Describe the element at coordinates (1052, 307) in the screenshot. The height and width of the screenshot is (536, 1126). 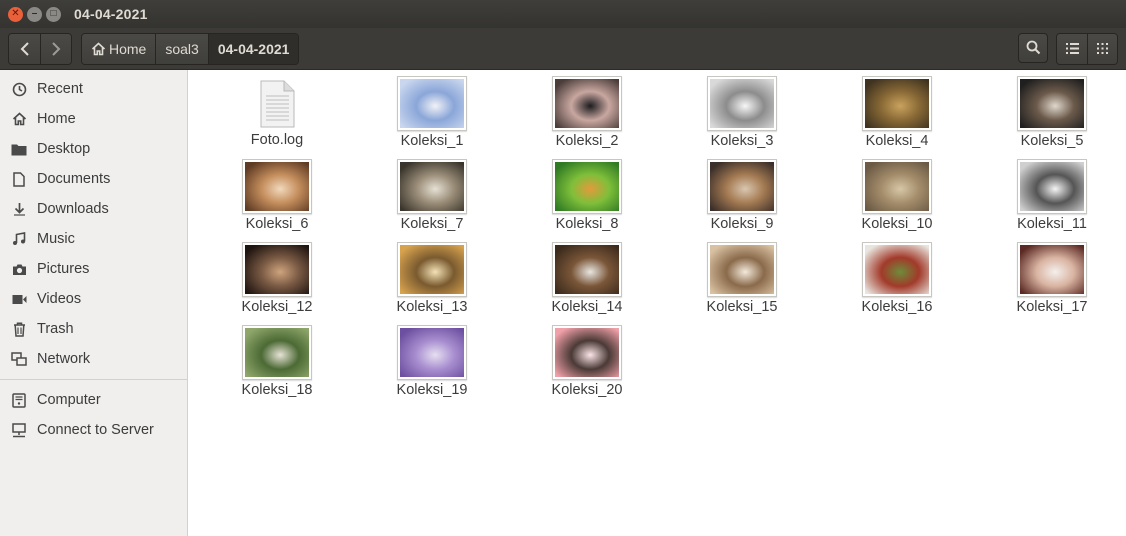
I see `file-name: Koleksi_17` at that location.